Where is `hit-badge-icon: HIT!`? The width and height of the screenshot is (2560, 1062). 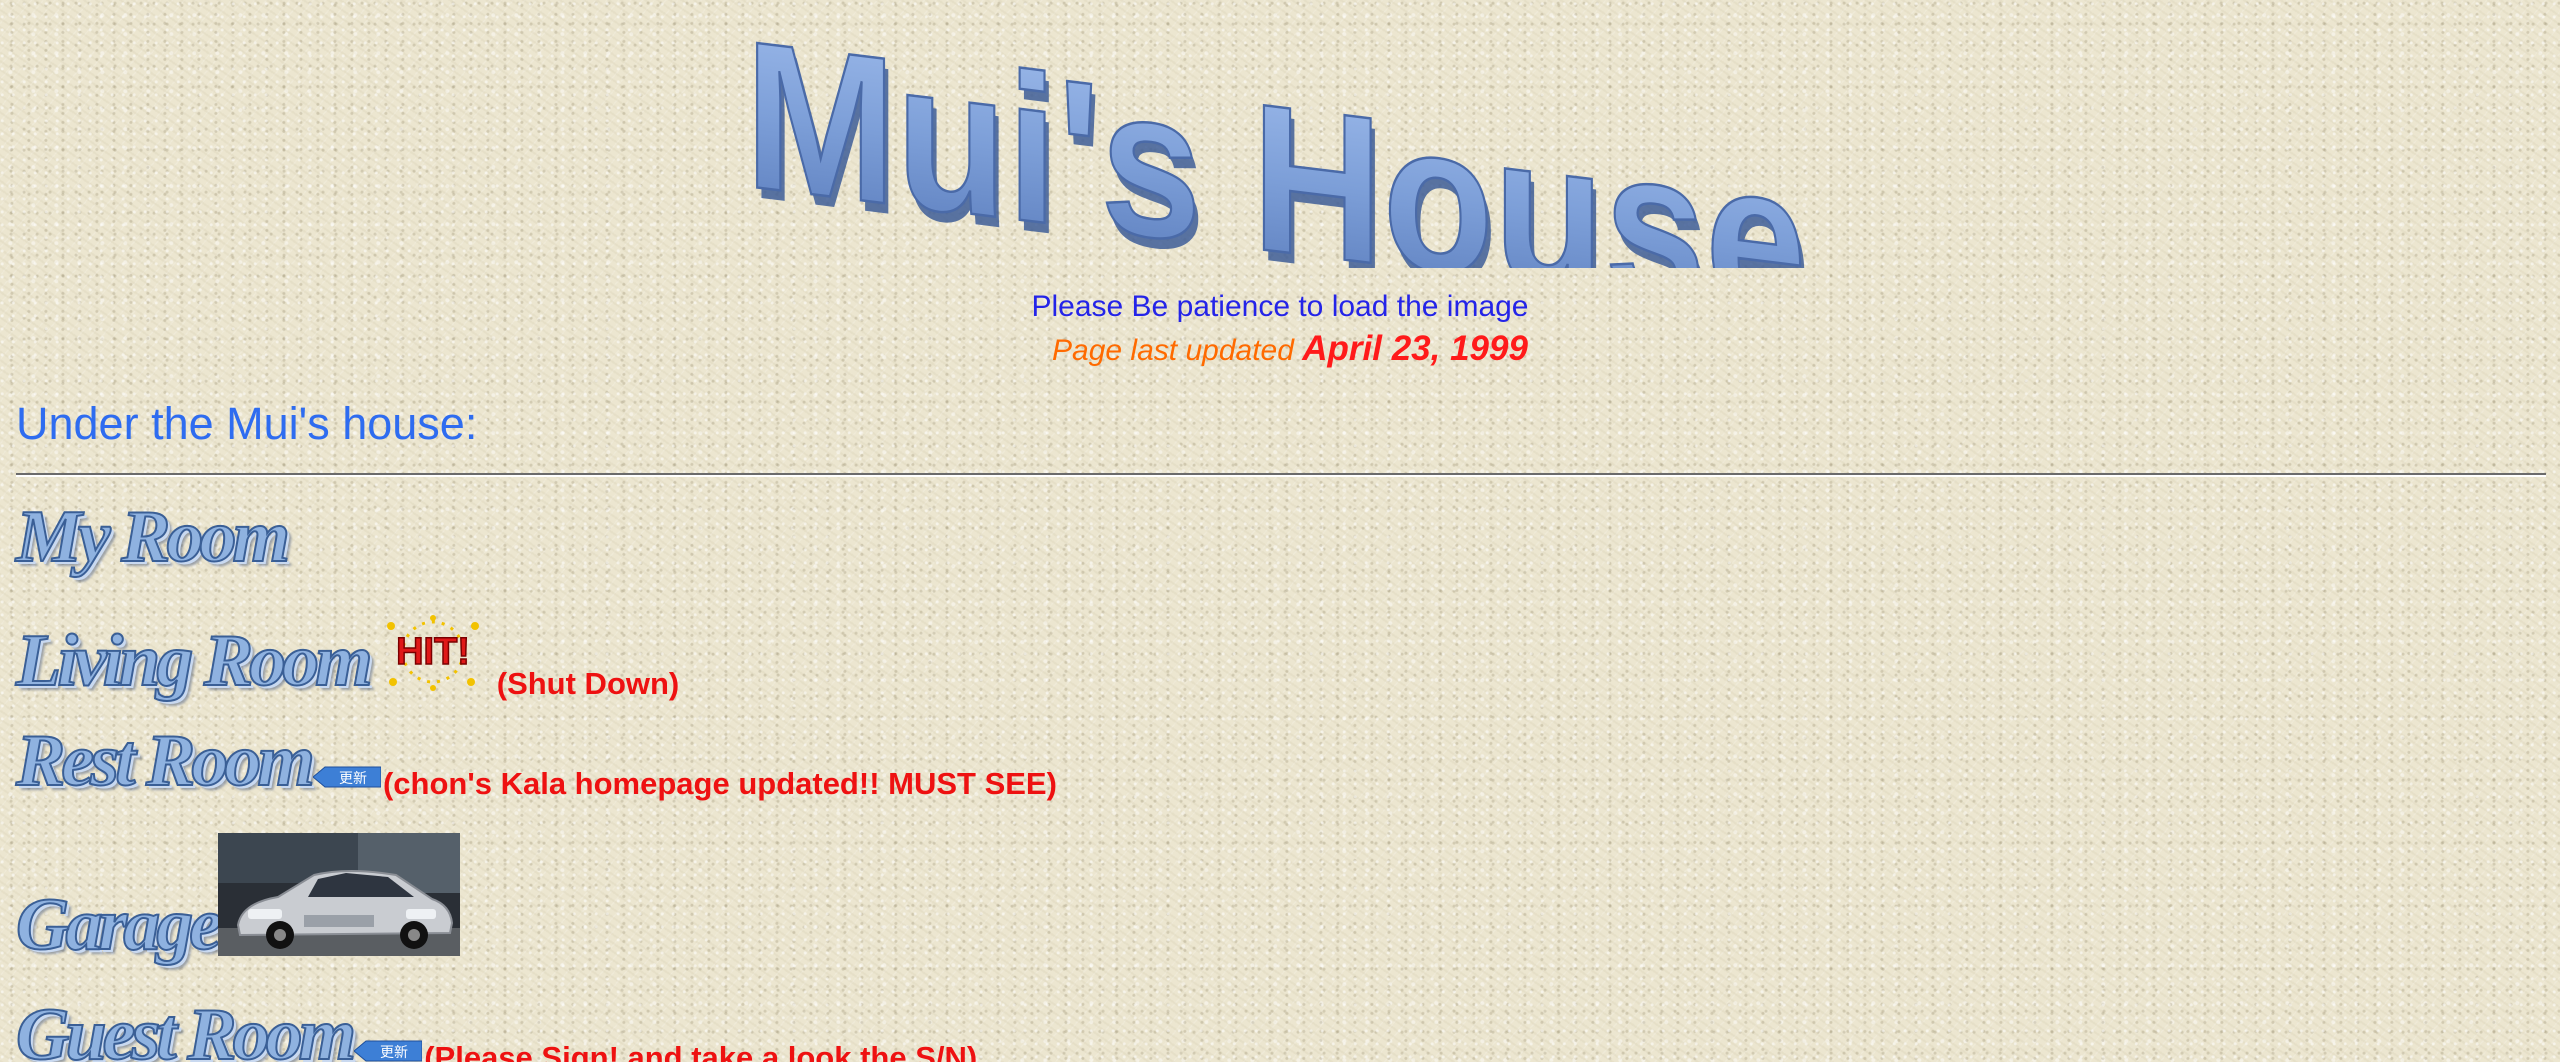
hit-badge-icon: HIT! is located at coordinates (433, 652).